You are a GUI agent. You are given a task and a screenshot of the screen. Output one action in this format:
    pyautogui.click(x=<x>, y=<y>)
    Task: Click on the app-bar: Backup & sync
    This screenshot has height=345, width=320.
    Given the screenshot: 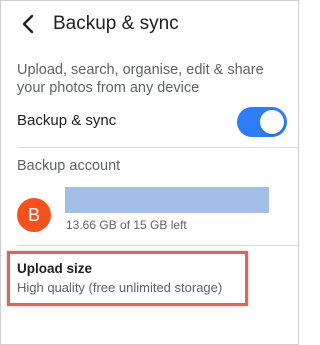 What is the action you would take?
    pyautogui.click(x=149, y=25)
    